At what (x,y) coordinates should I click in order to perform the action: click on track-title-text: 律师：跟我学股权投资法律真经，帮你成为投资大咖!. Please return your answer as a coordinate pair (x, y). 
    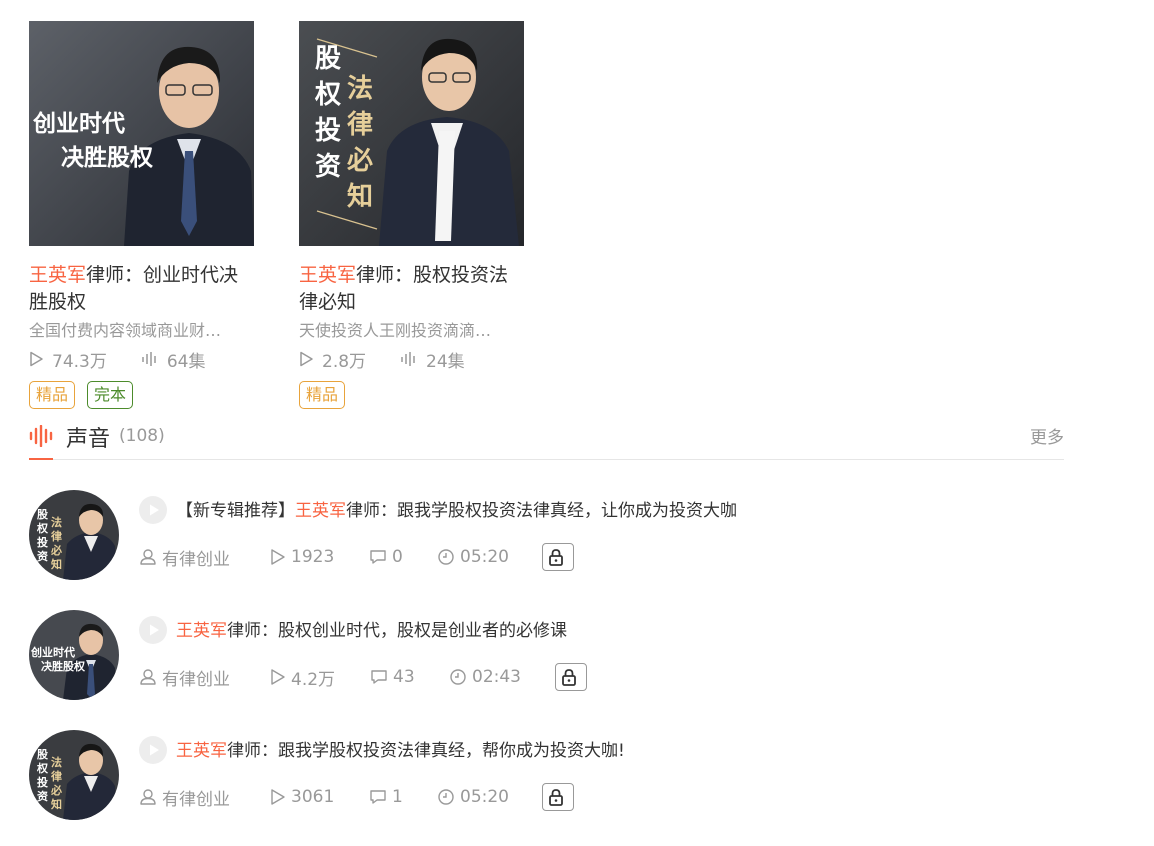
    Looking at the image, I should click on (426, 751).